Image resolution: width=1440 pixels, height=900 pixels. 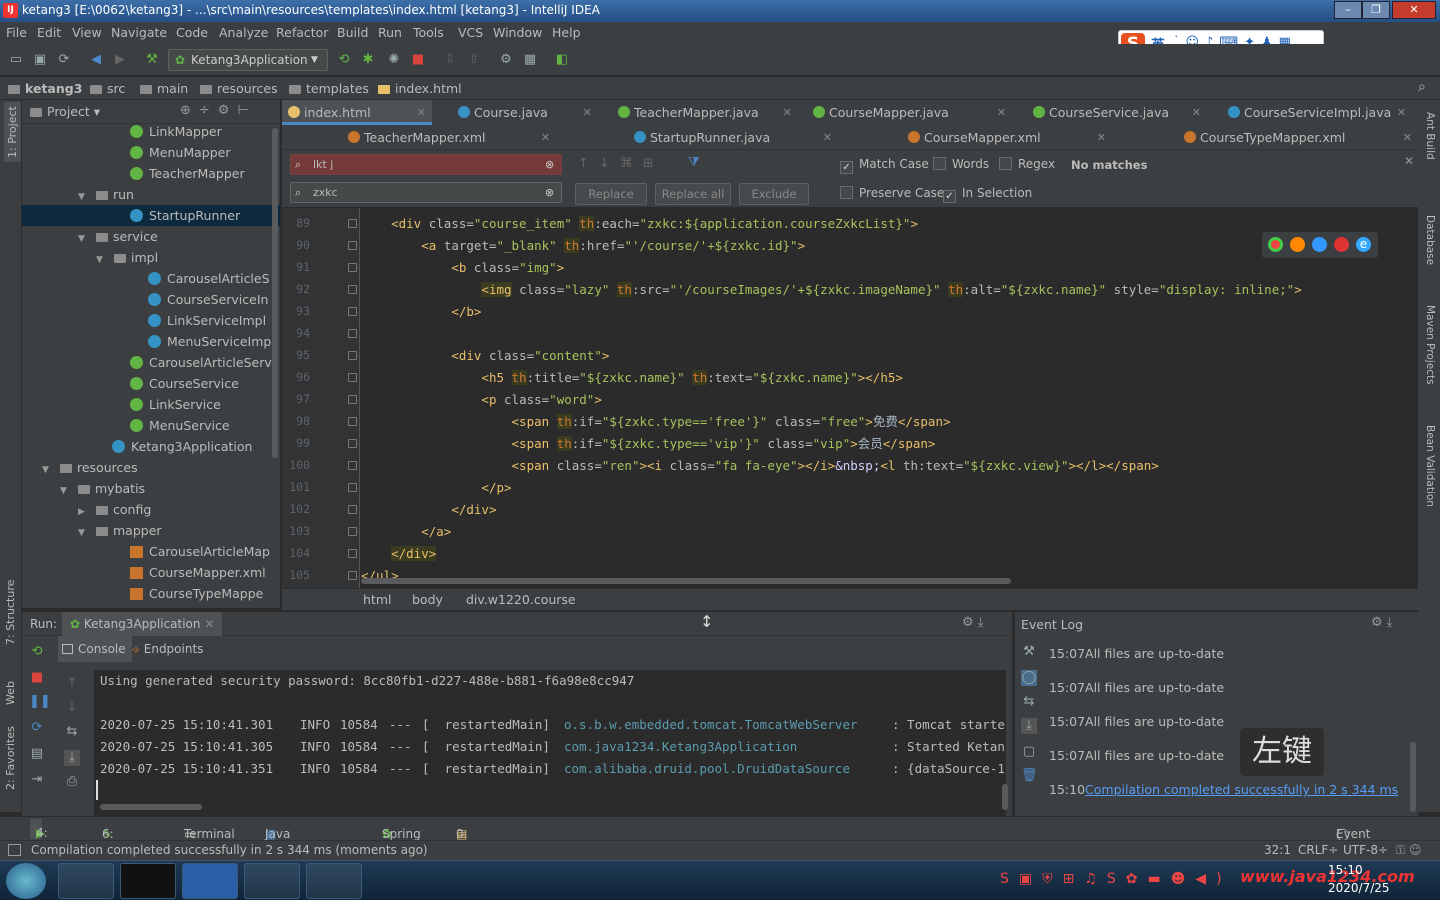 What do you see at coordinates (1275, 244) in the screenshot?
I see `chrome-icon` at bounding box center [1275, 244].